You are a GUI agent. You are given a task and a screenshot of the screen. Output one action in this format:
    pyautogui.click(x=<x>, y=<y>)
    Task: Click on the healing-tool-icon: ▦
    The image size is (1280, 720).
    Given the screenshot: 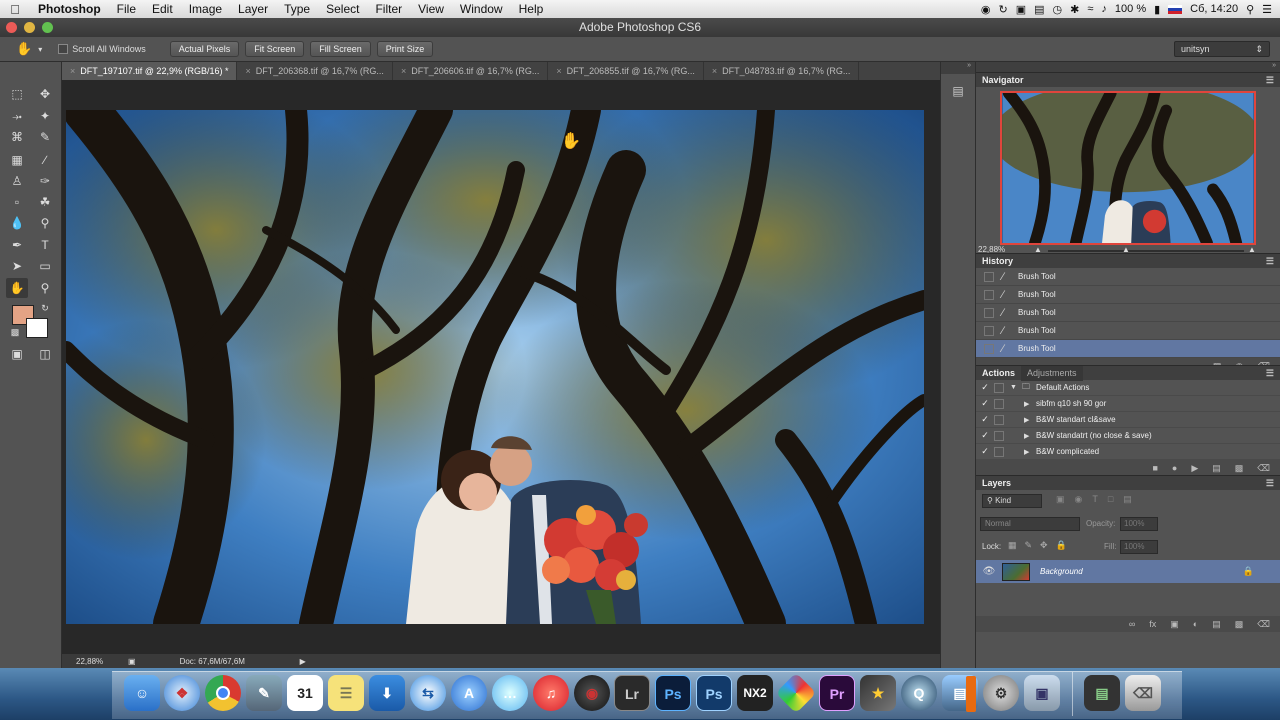 What is the action you would take?
    pyautogui.click(x=17, y=160)
    